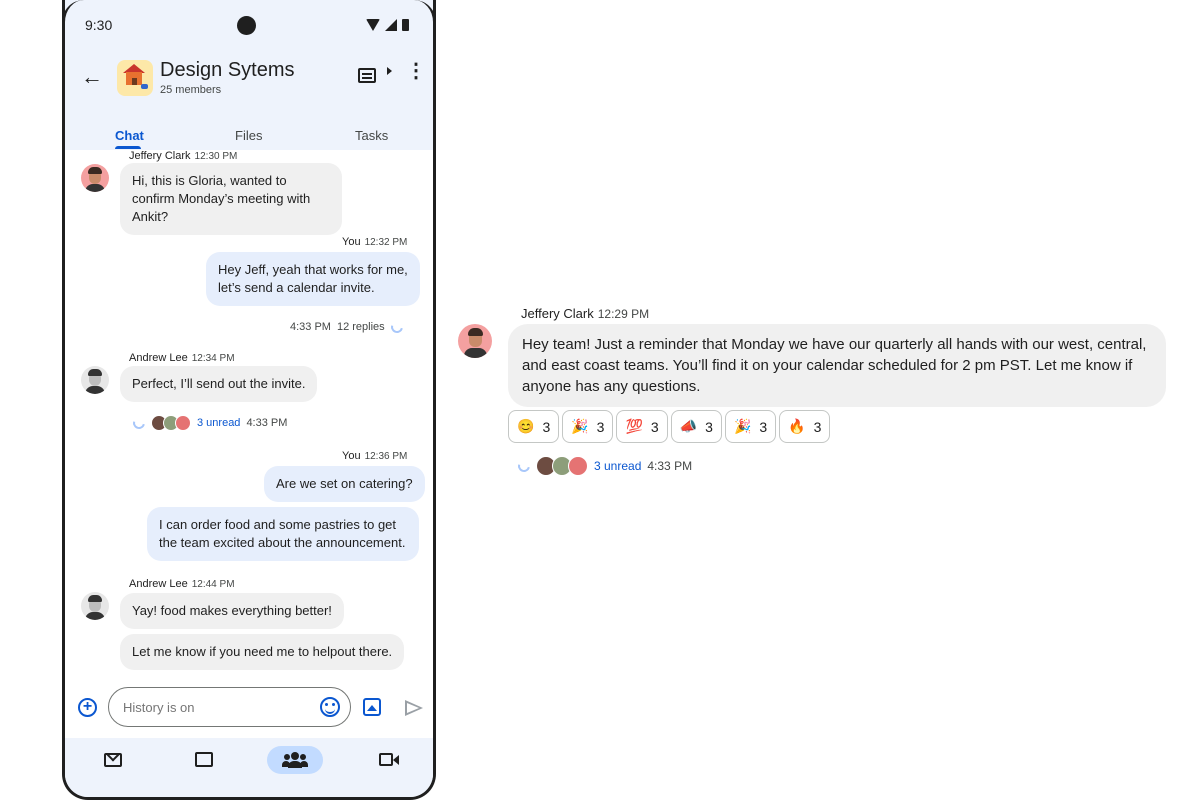 Image resolution: width=1200 pixels, height=800 pixels. Describe the element at coordinates (623, 314) in the screenshot. I see `message-time: 12:29 PM` at that location.